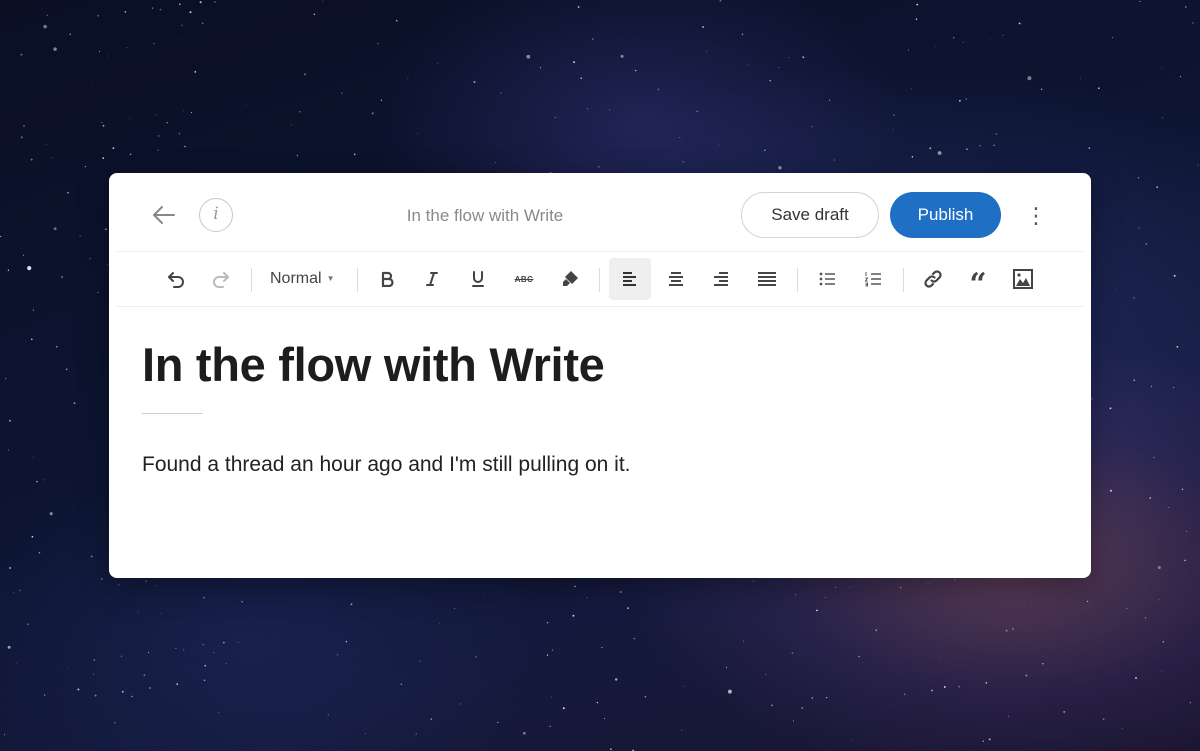 The width and height of the screenshot is (1200, 751). What do you see at coordinates (296, 279) in the screenshot?
I see `block-style-value: Normal` at bounding box center [296, 279].